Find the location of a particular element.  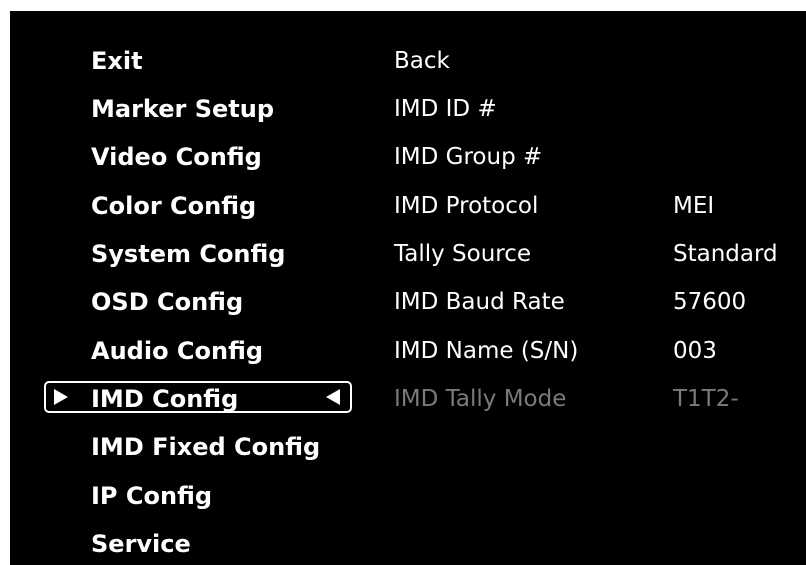

menu-item-service: Service is located at coordinates (141, 544).